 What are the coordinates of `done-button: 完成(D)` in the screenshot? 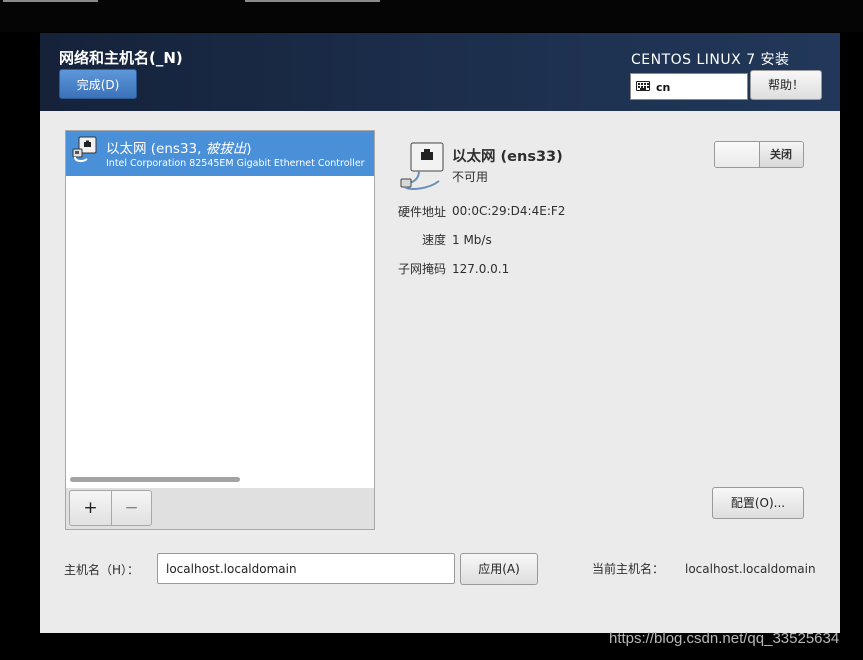 It's located at (98, 84).